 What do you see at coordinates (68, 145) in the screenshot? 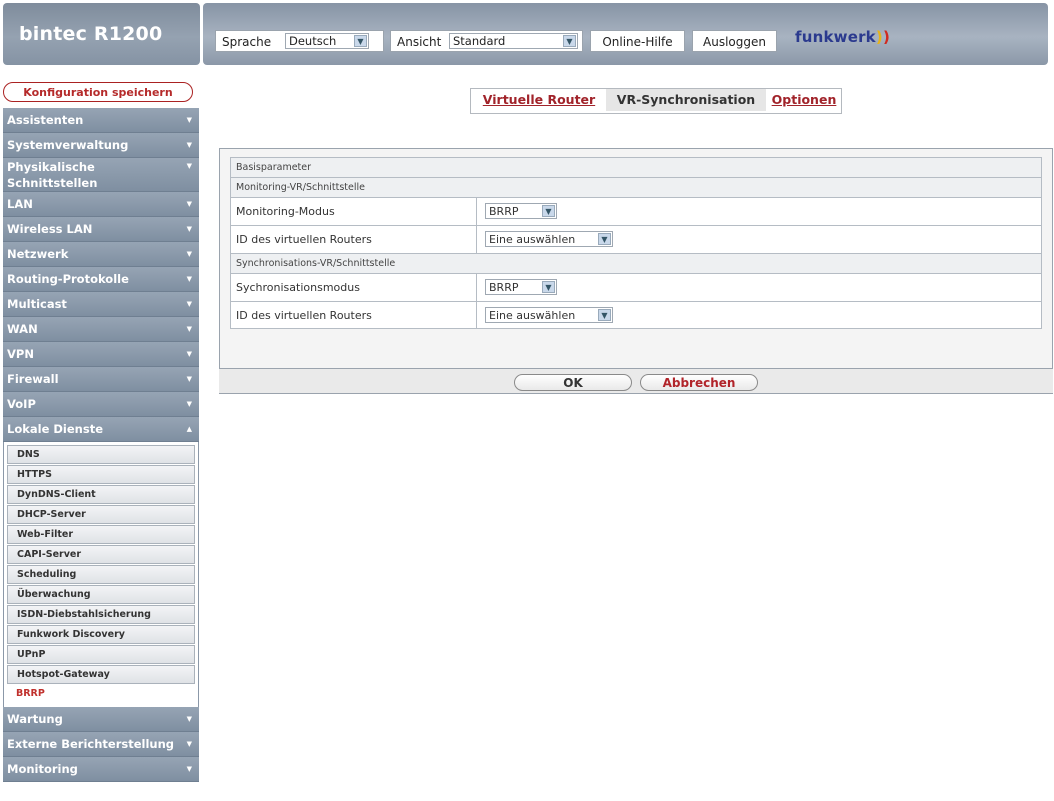
I see `sidebar-item-label: Systemverwaltung` at bounding box center [68, 145].